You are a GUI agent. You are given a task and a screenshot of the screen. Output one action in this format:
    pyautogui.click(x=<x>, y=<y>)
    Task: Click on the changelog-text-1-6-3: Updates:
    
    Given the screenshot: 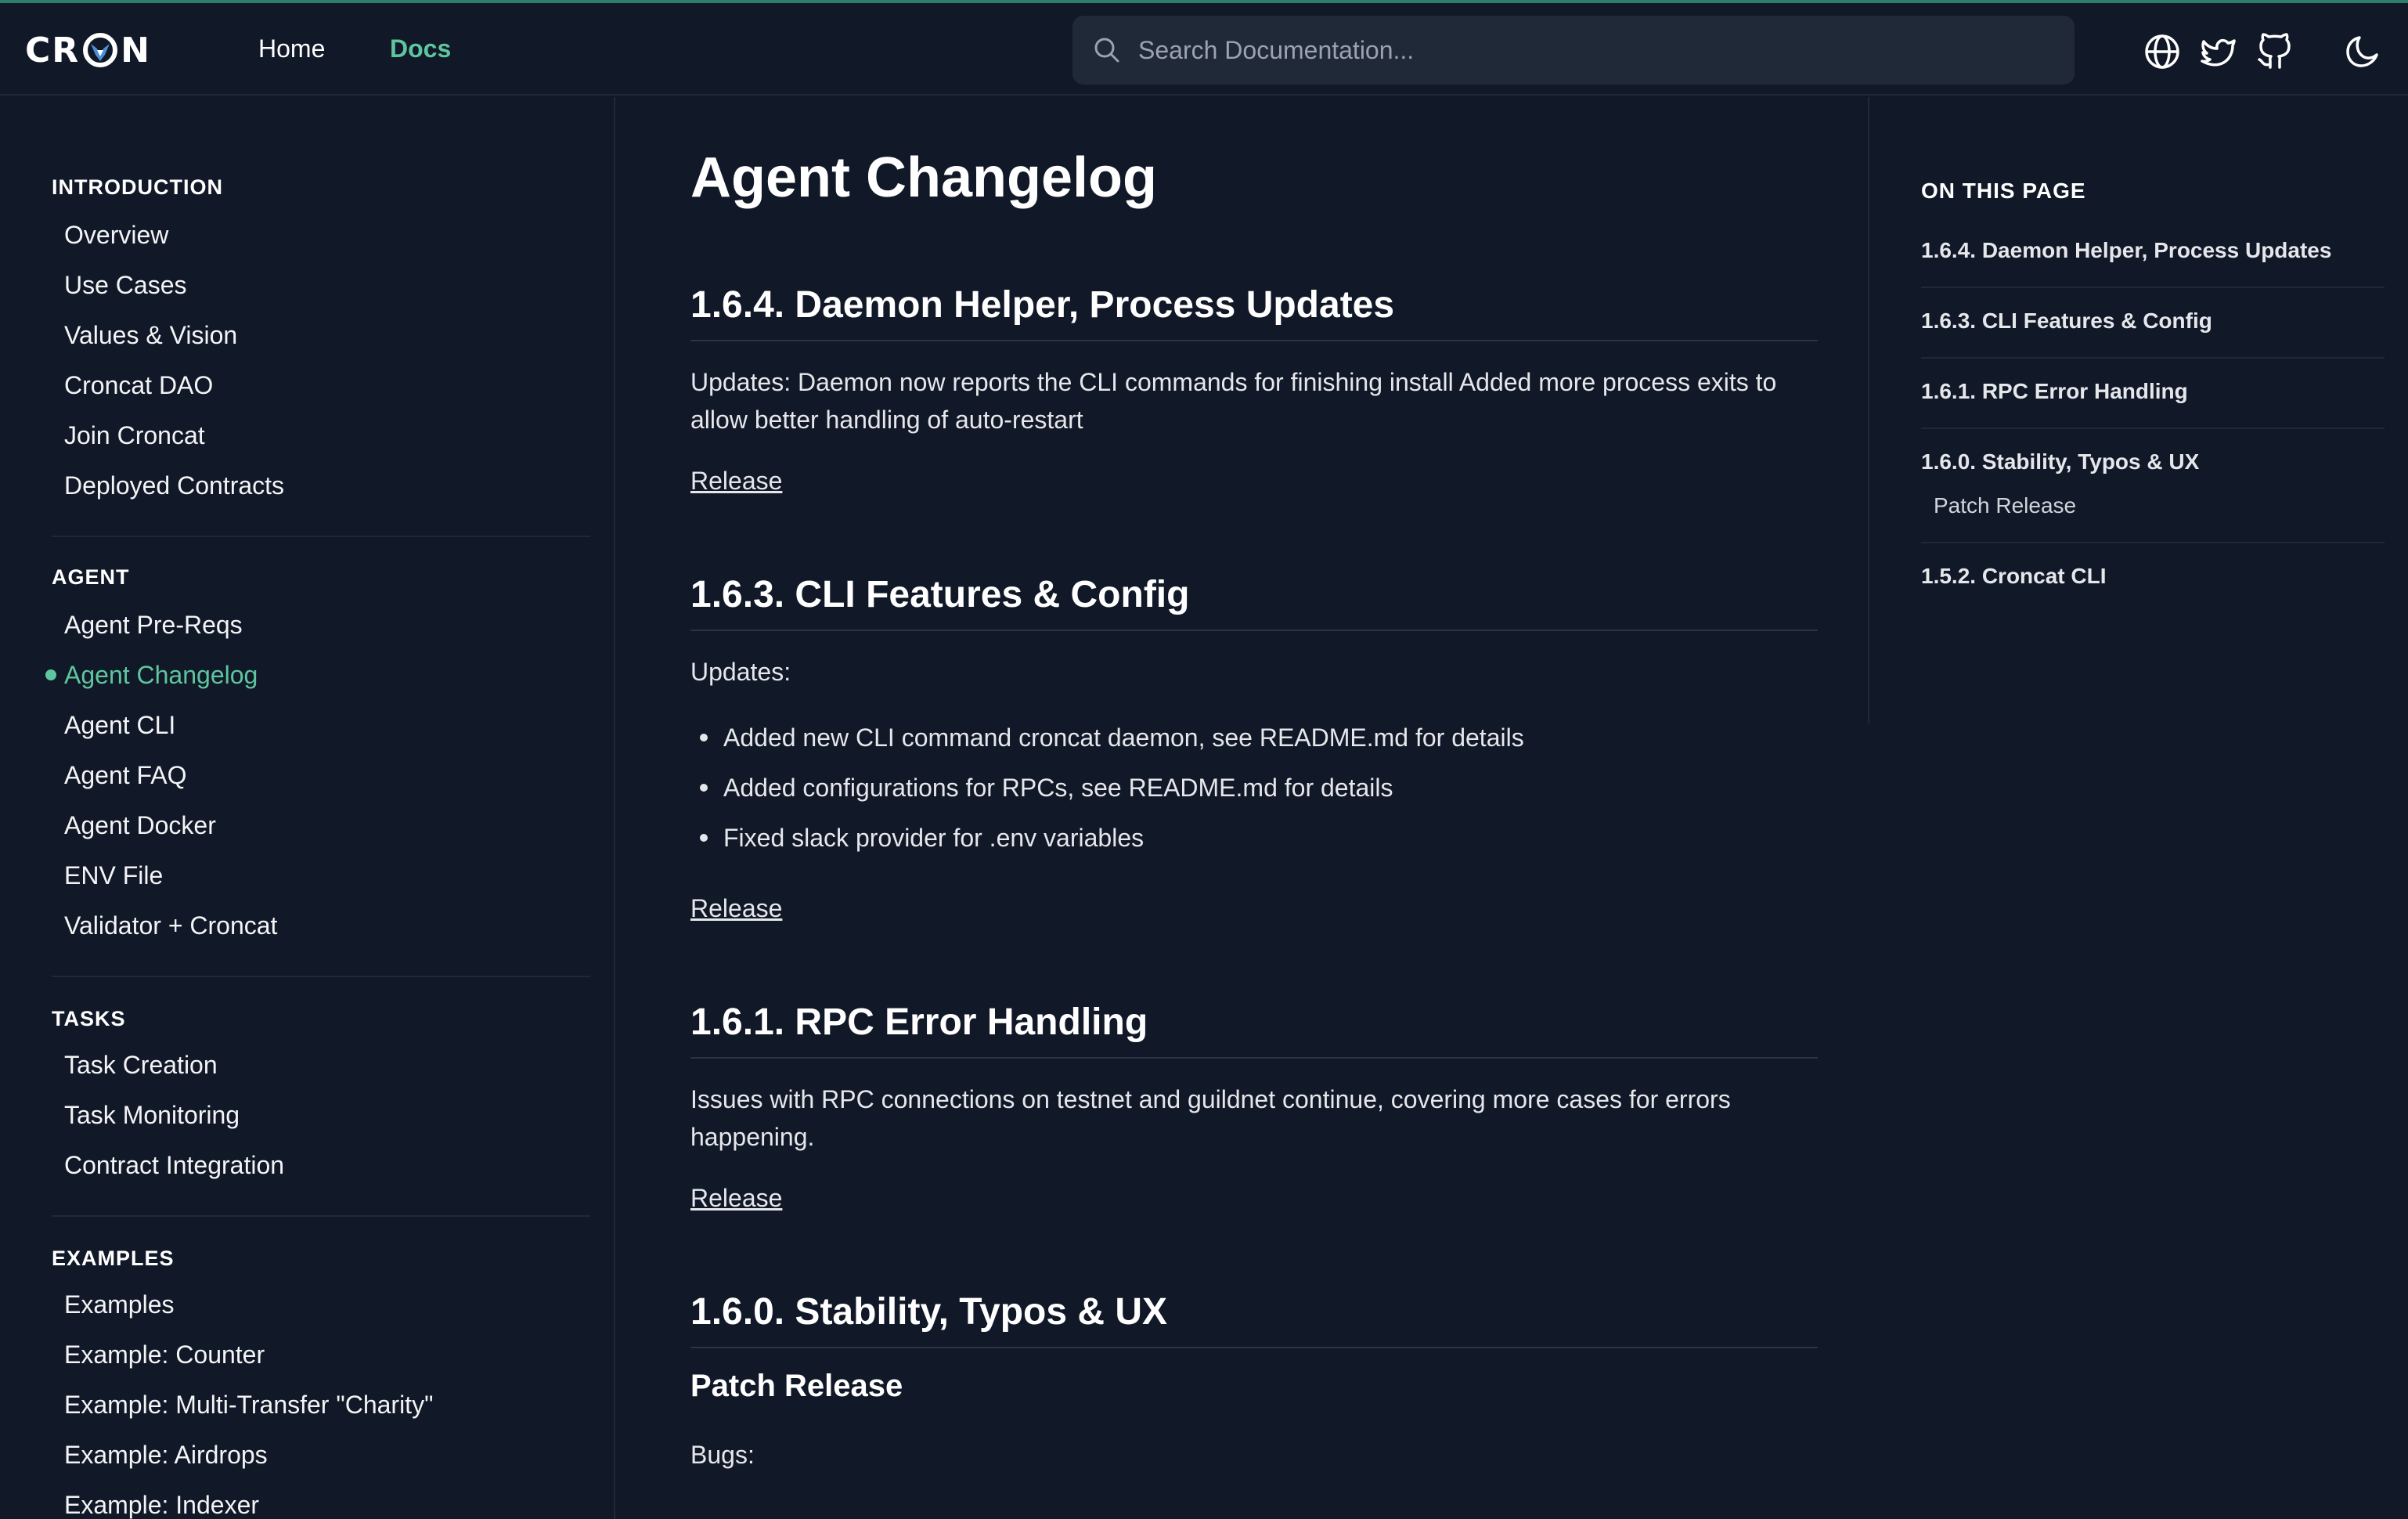 What is the action you would take?
    pyautogui.click(x=740, y=672)
    